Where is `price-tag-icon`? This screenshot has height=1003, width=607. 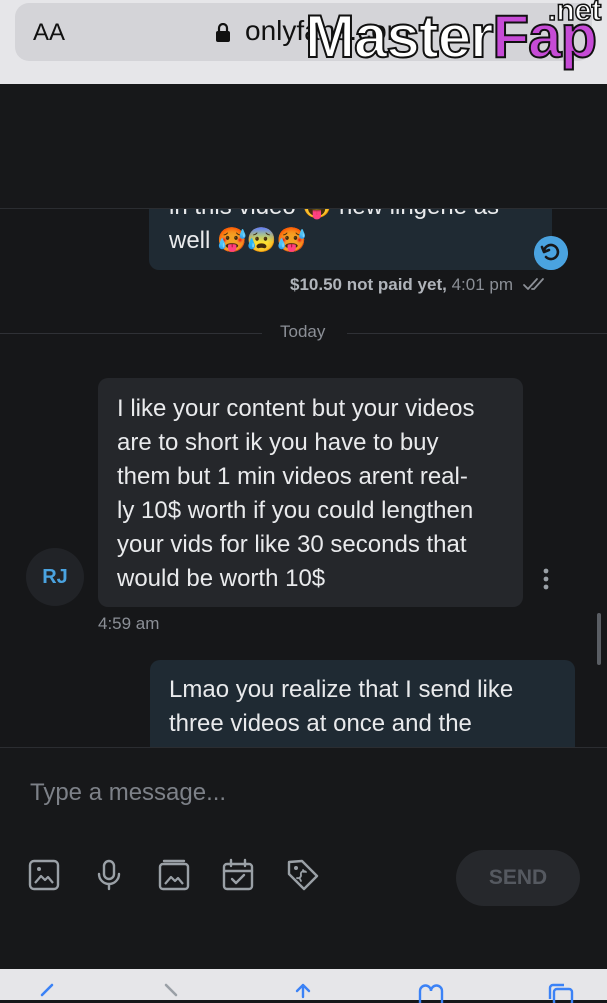
price-tag-icon is located at coordinates (303, 875).